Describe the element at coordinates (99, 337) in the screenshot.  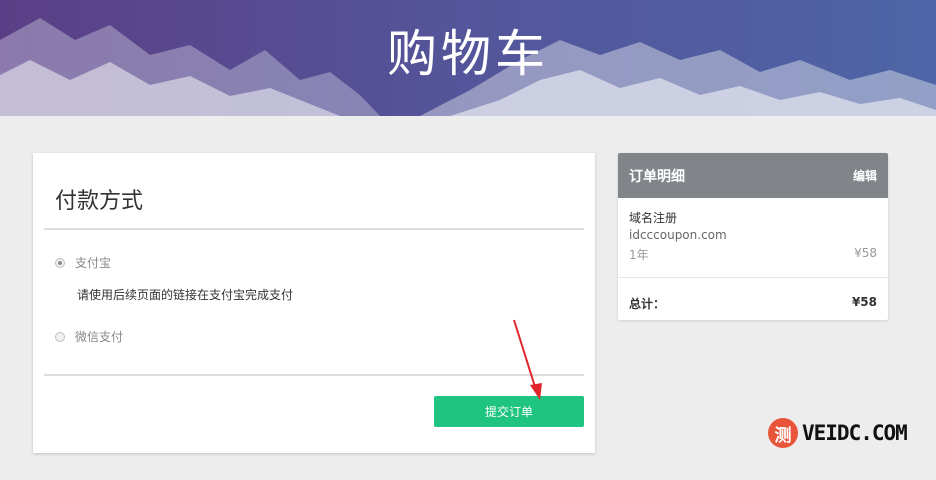
I see `payment-option-label: 微信支付` at that location.